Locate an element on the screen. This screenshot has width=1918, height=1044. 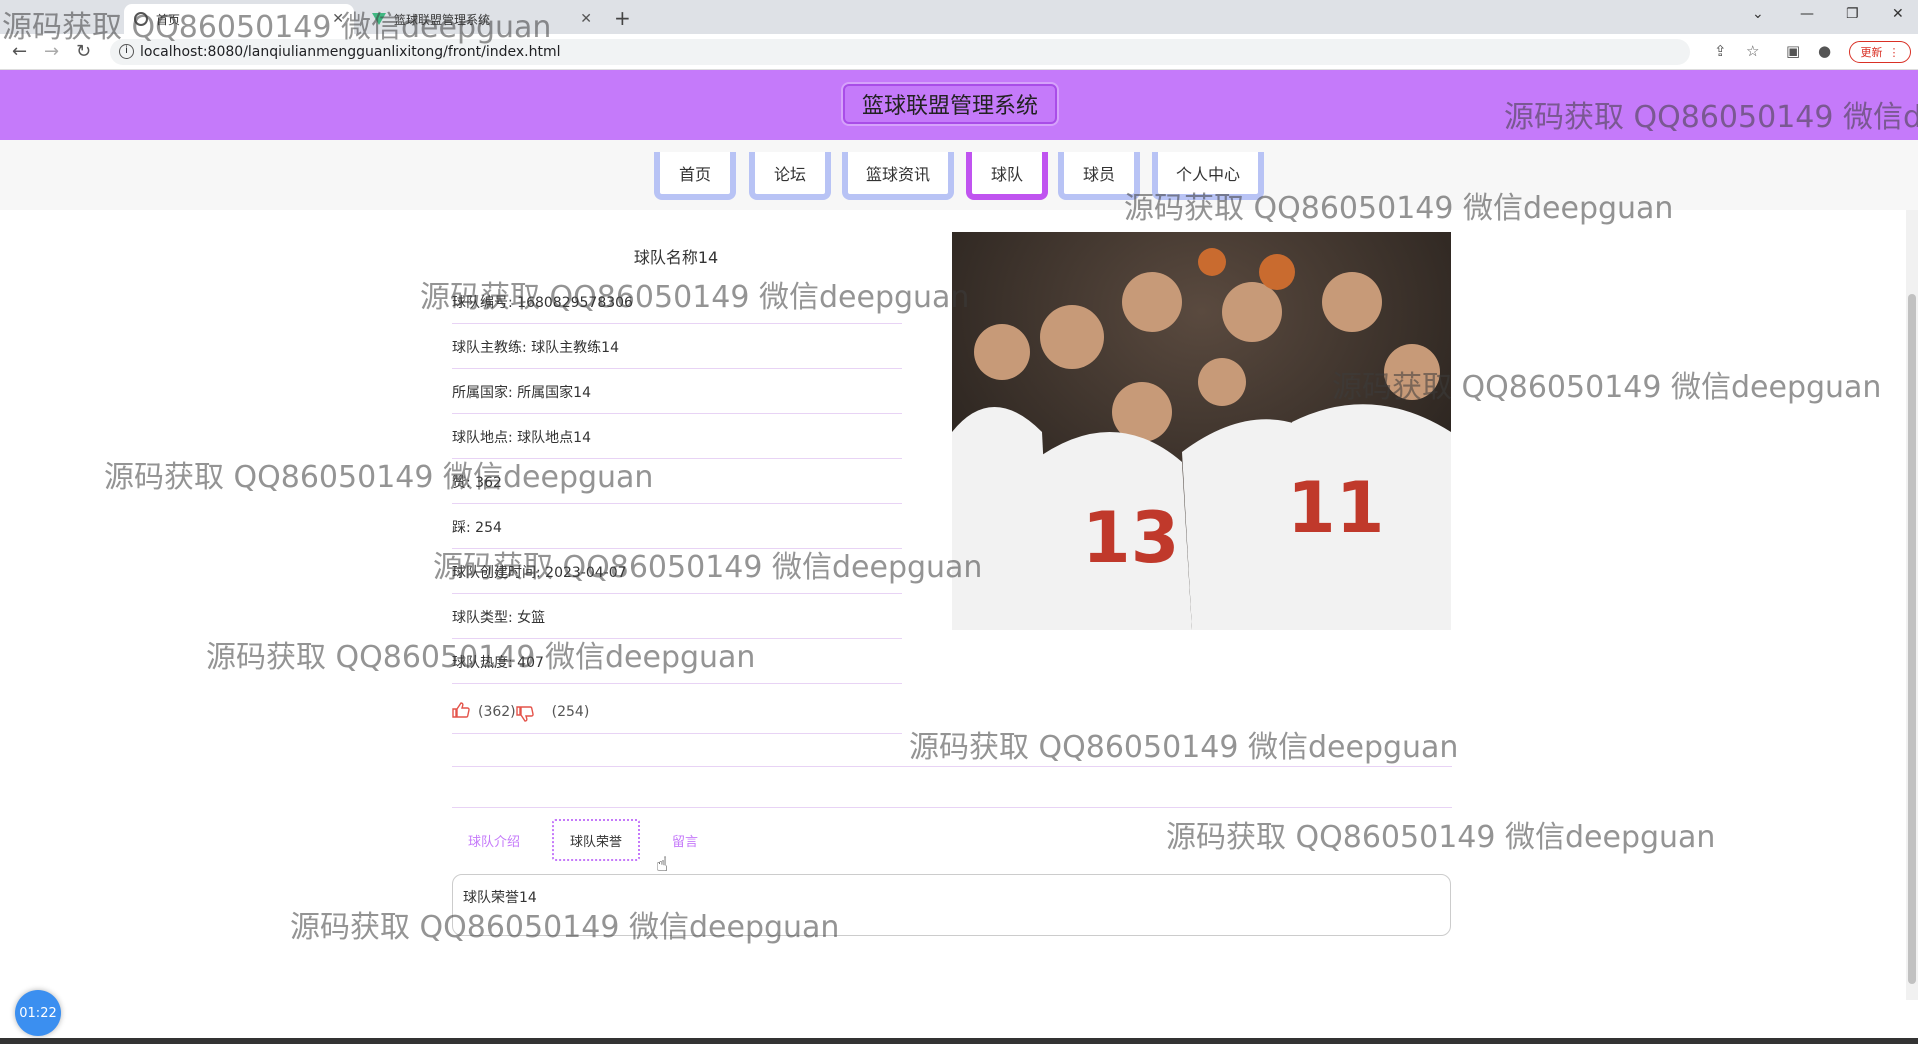
window-close-icon: ✕ is located at coordinates (1898, 14).